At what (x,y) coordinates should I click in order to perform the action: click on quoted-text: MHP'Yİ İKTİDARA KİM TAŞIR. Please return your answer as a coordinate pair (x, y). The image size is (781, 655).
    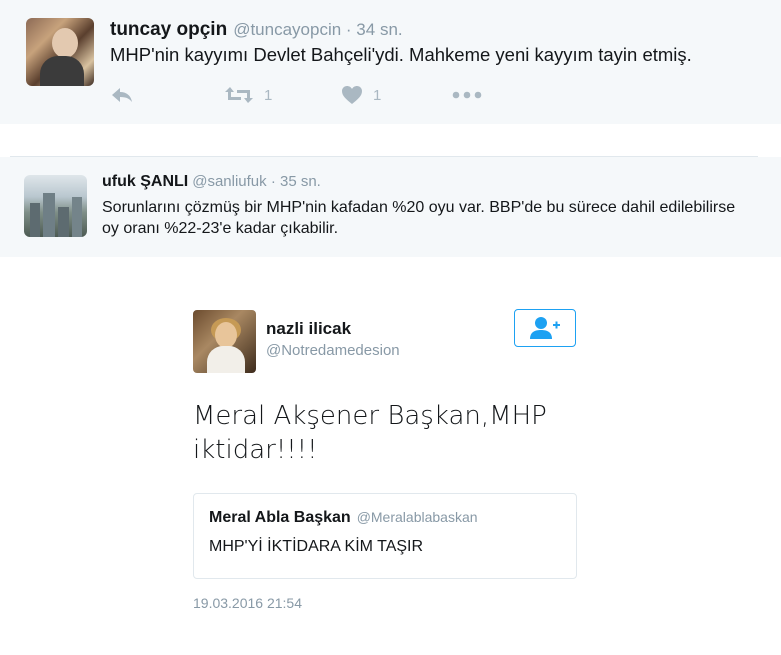
    Looking at the image, I should click on (316, 546).